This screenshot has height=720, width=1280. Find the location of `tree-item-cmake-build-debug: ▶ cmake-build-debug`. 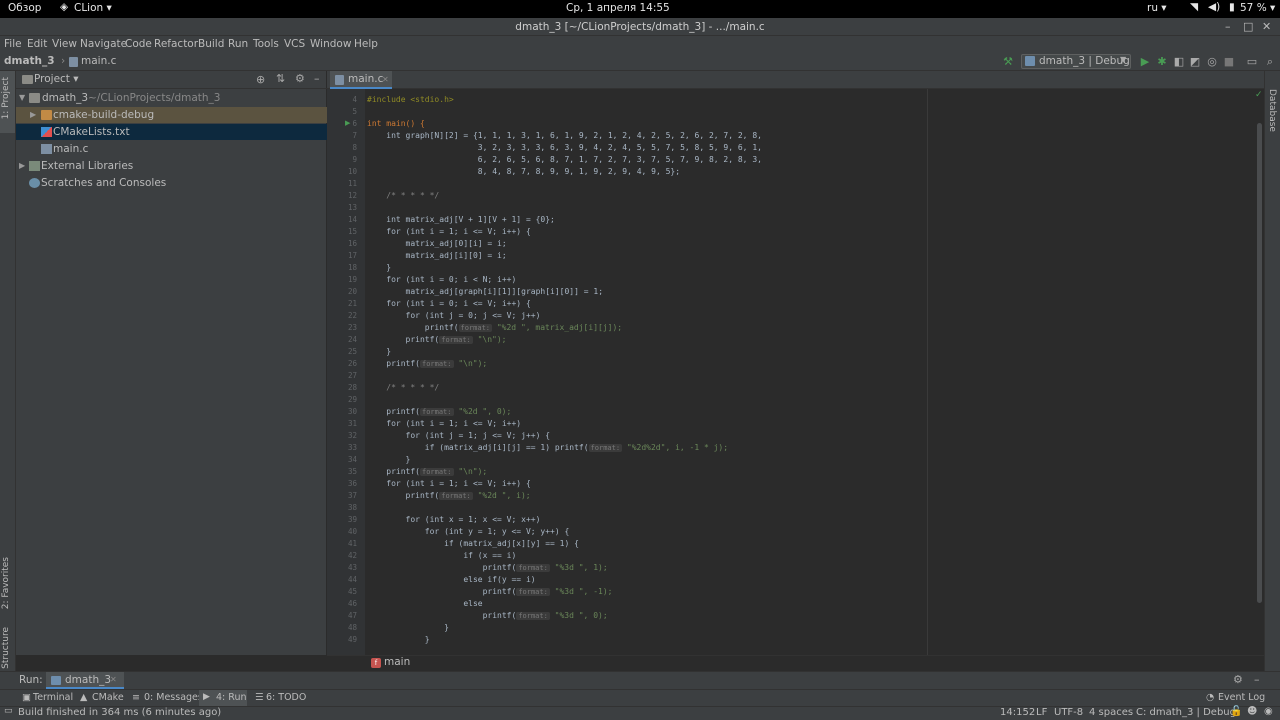

tree-item-cmake-build-debug: ▶ cmake-build-debug is located at coordinates (171, 115).